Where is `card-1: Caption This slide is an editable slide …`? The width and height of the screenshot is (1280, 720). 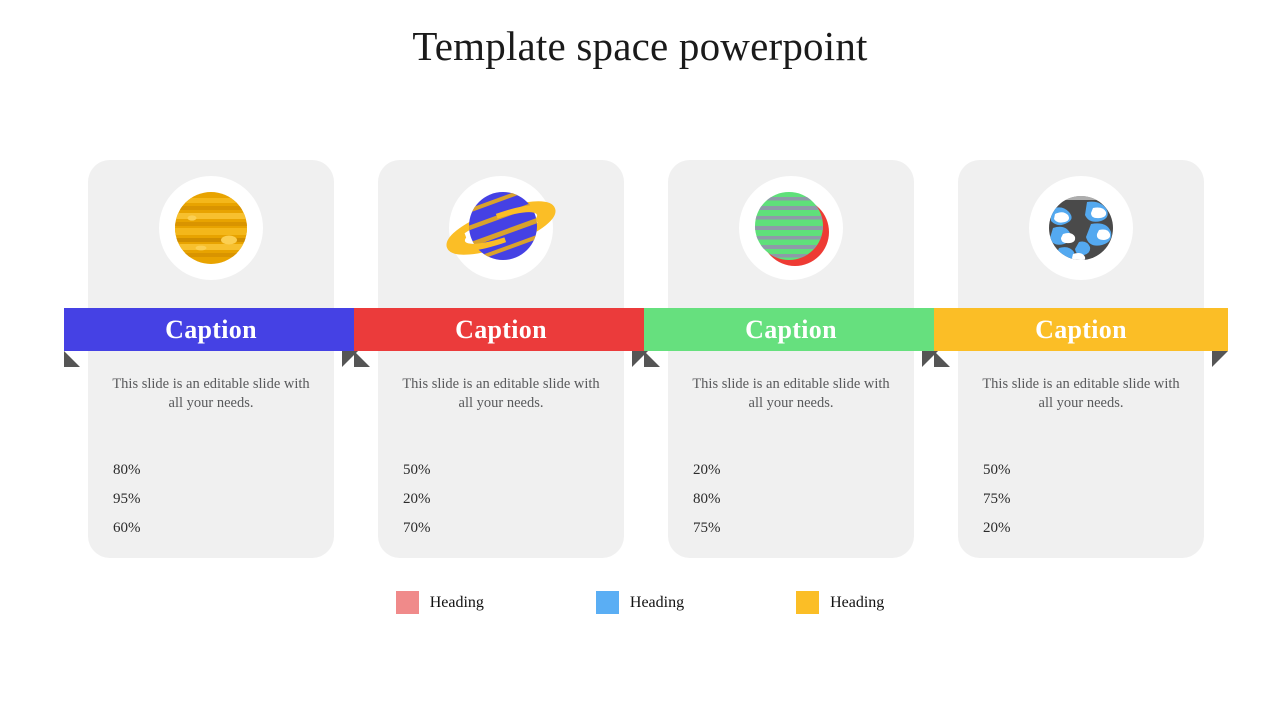
card-1: Caption This slide is an editable slide … is located at coordinates (211, 359).